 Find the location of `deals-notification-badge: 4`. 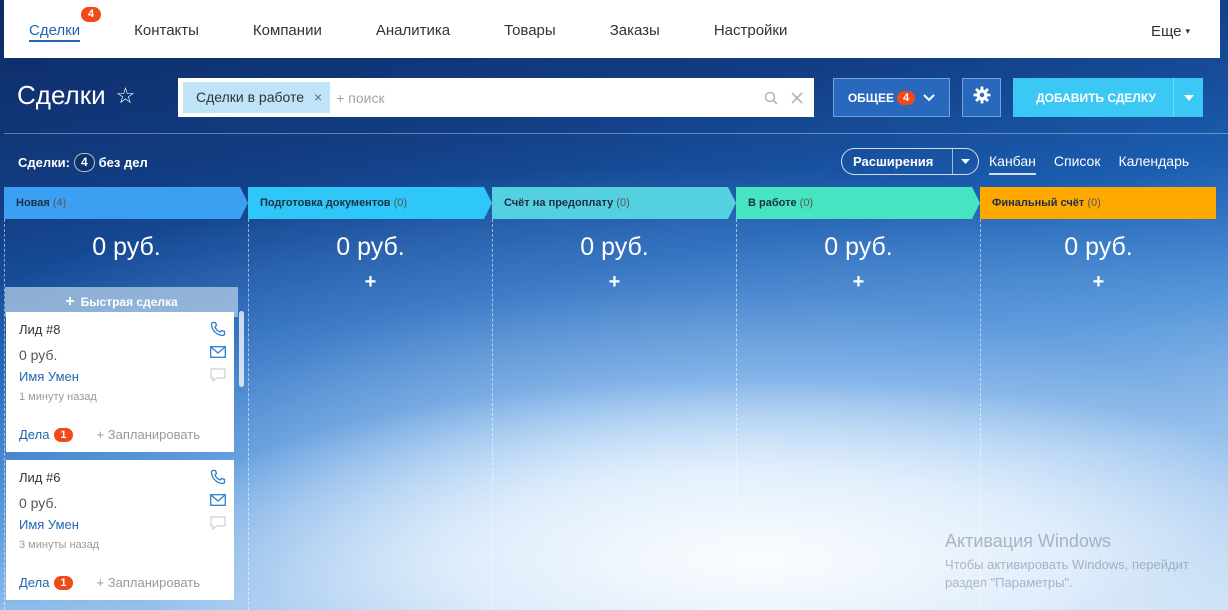

deals-notification-badge: 4 is located at coordinates (91, 14).